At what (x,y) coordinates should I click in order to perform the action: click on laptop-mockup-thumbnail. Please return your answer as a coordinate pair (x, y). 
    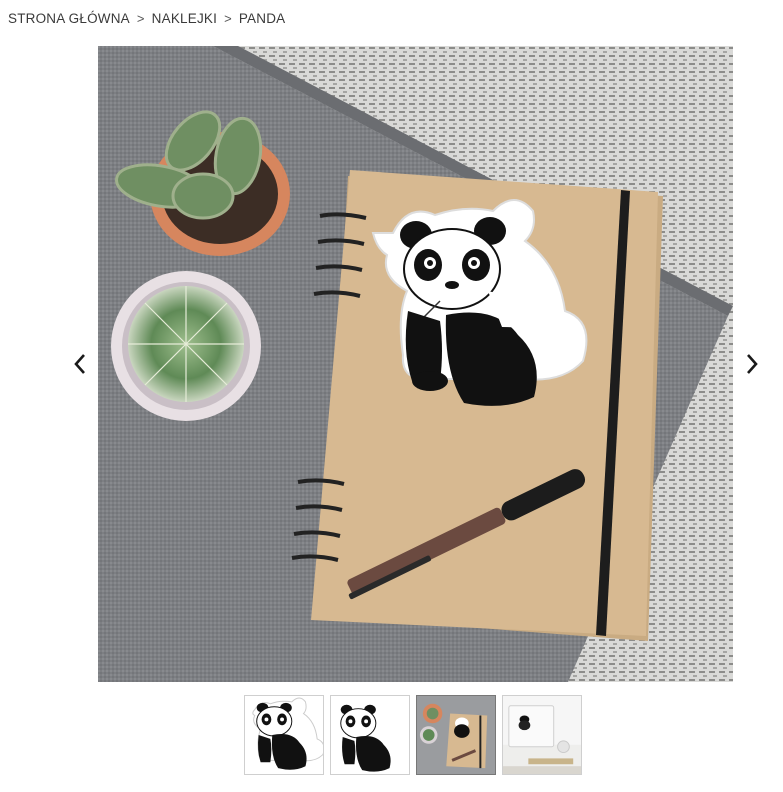
    Looking at the image, I should click on (542, 735).